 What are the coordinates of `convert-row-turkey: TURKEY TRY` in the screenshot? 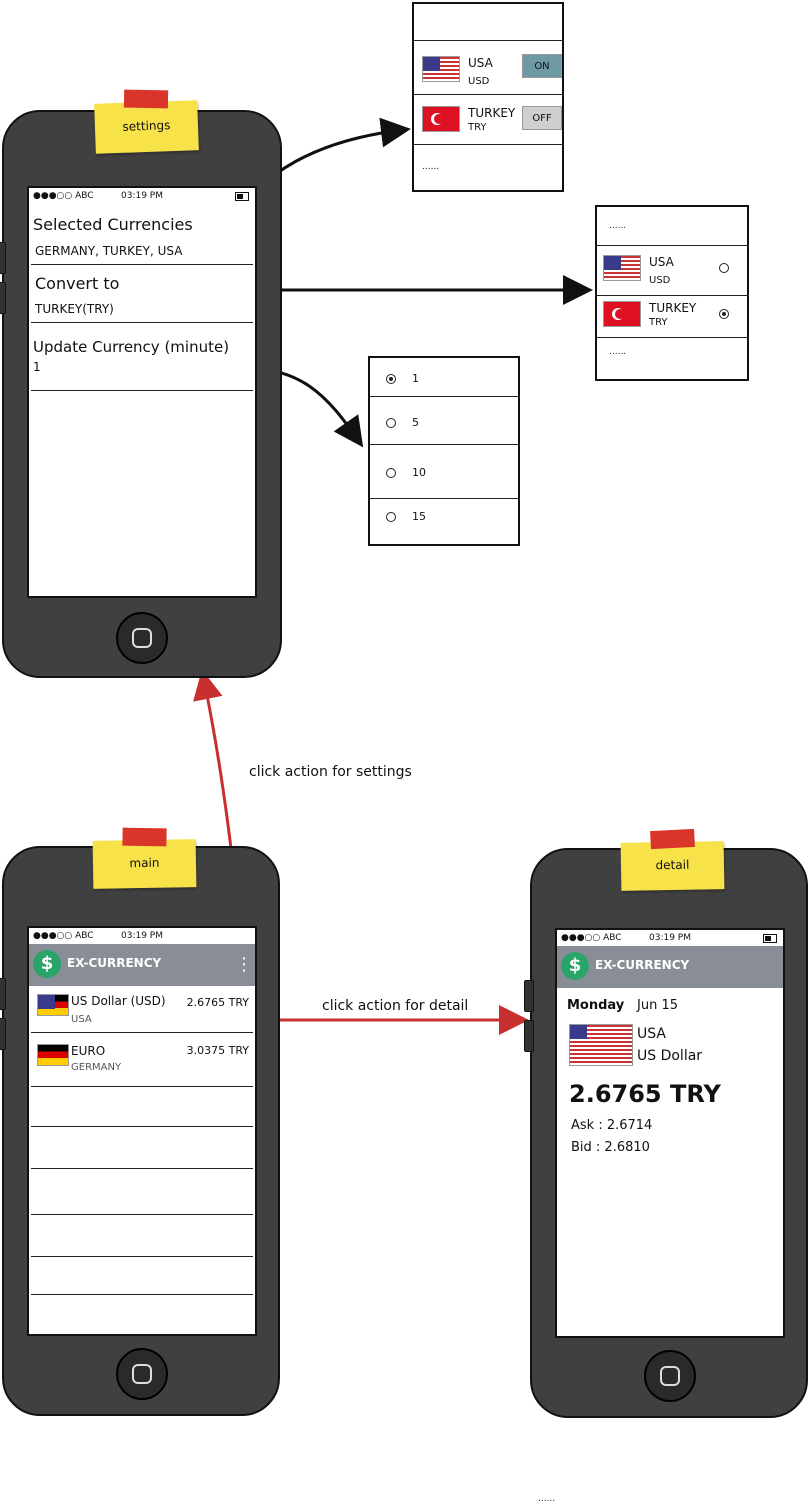 It's located at (673, 319).